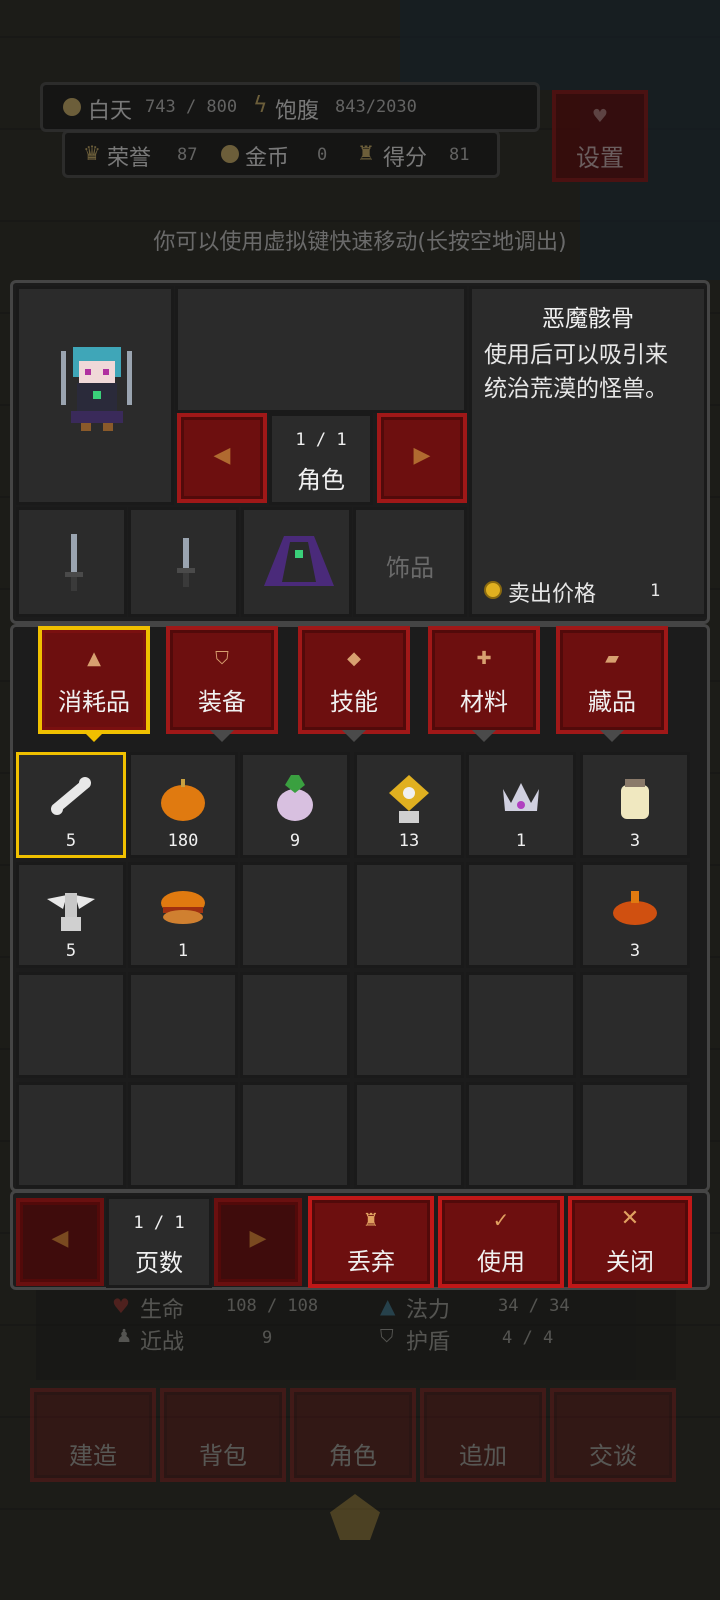 The height and width of the screenshot is (1600, 720). Describe the element at coordinates (183, 841) in the screenshot. I see `item-count: 180` at that location.